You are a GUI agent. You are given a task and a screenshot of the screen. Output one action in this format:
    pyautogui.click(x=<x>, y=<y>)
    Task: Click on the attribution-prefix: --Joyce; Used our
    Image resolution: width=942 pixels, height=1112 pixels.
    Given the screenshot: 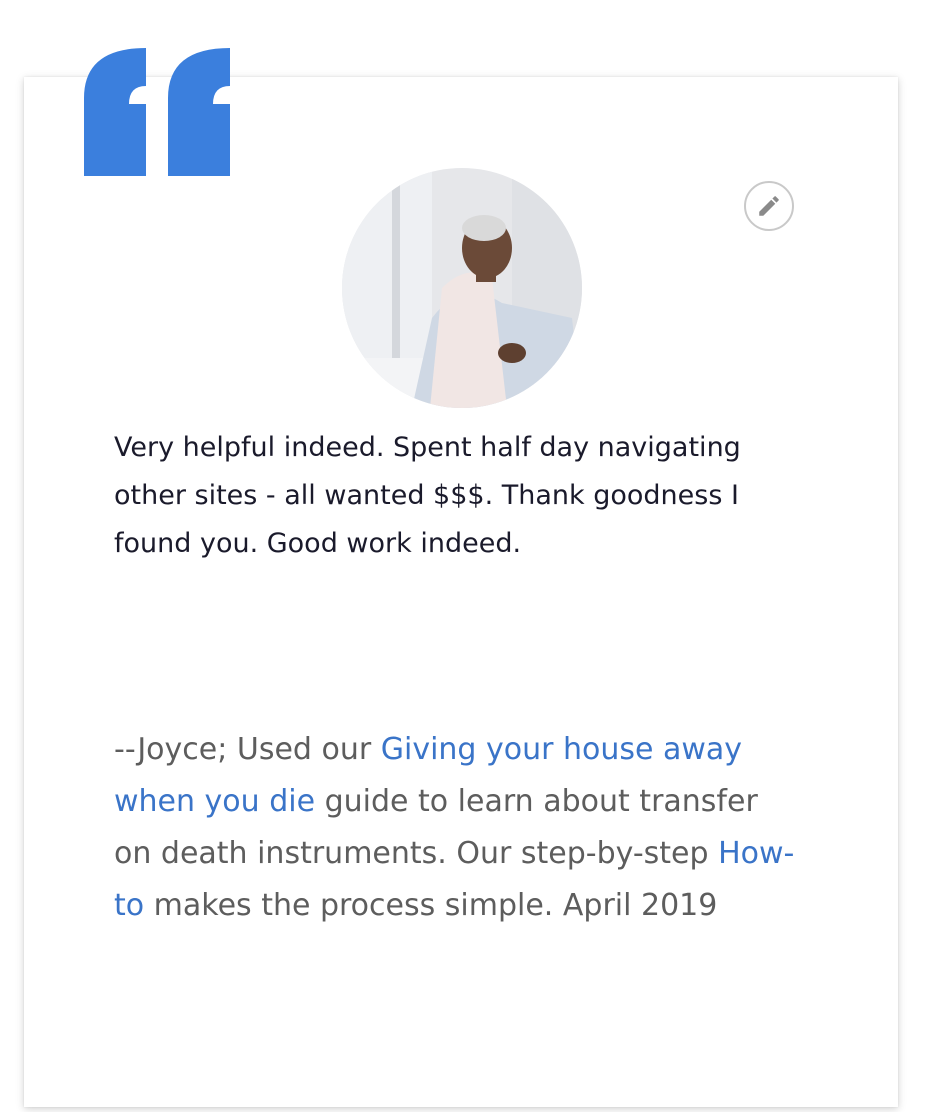 What is the action you would take?
    pyautogui.click(x=247, y=749)
    